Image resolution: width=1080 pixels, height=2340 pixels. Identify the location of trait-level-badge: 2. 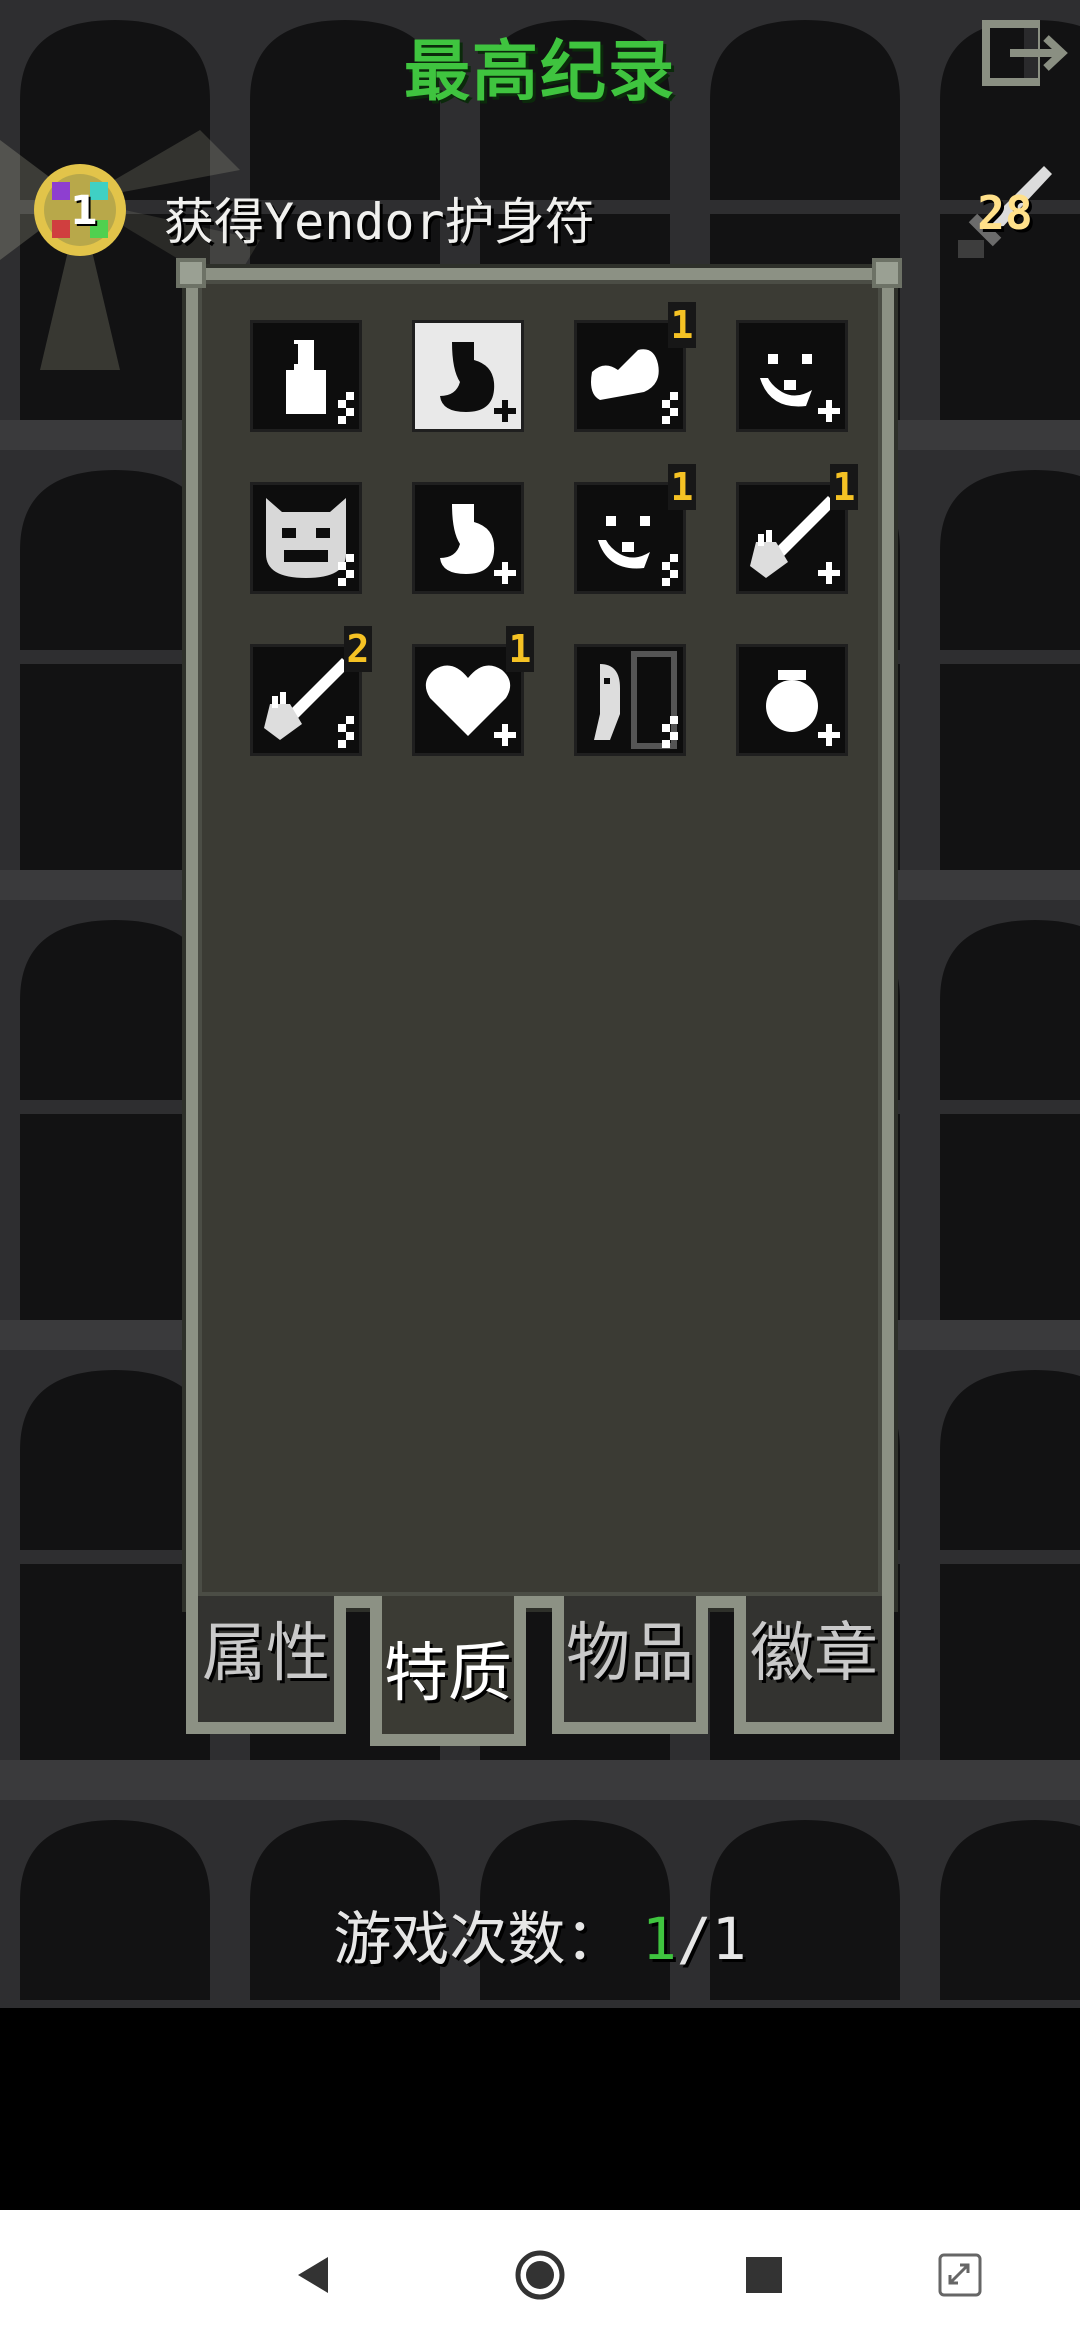
(358, 649).